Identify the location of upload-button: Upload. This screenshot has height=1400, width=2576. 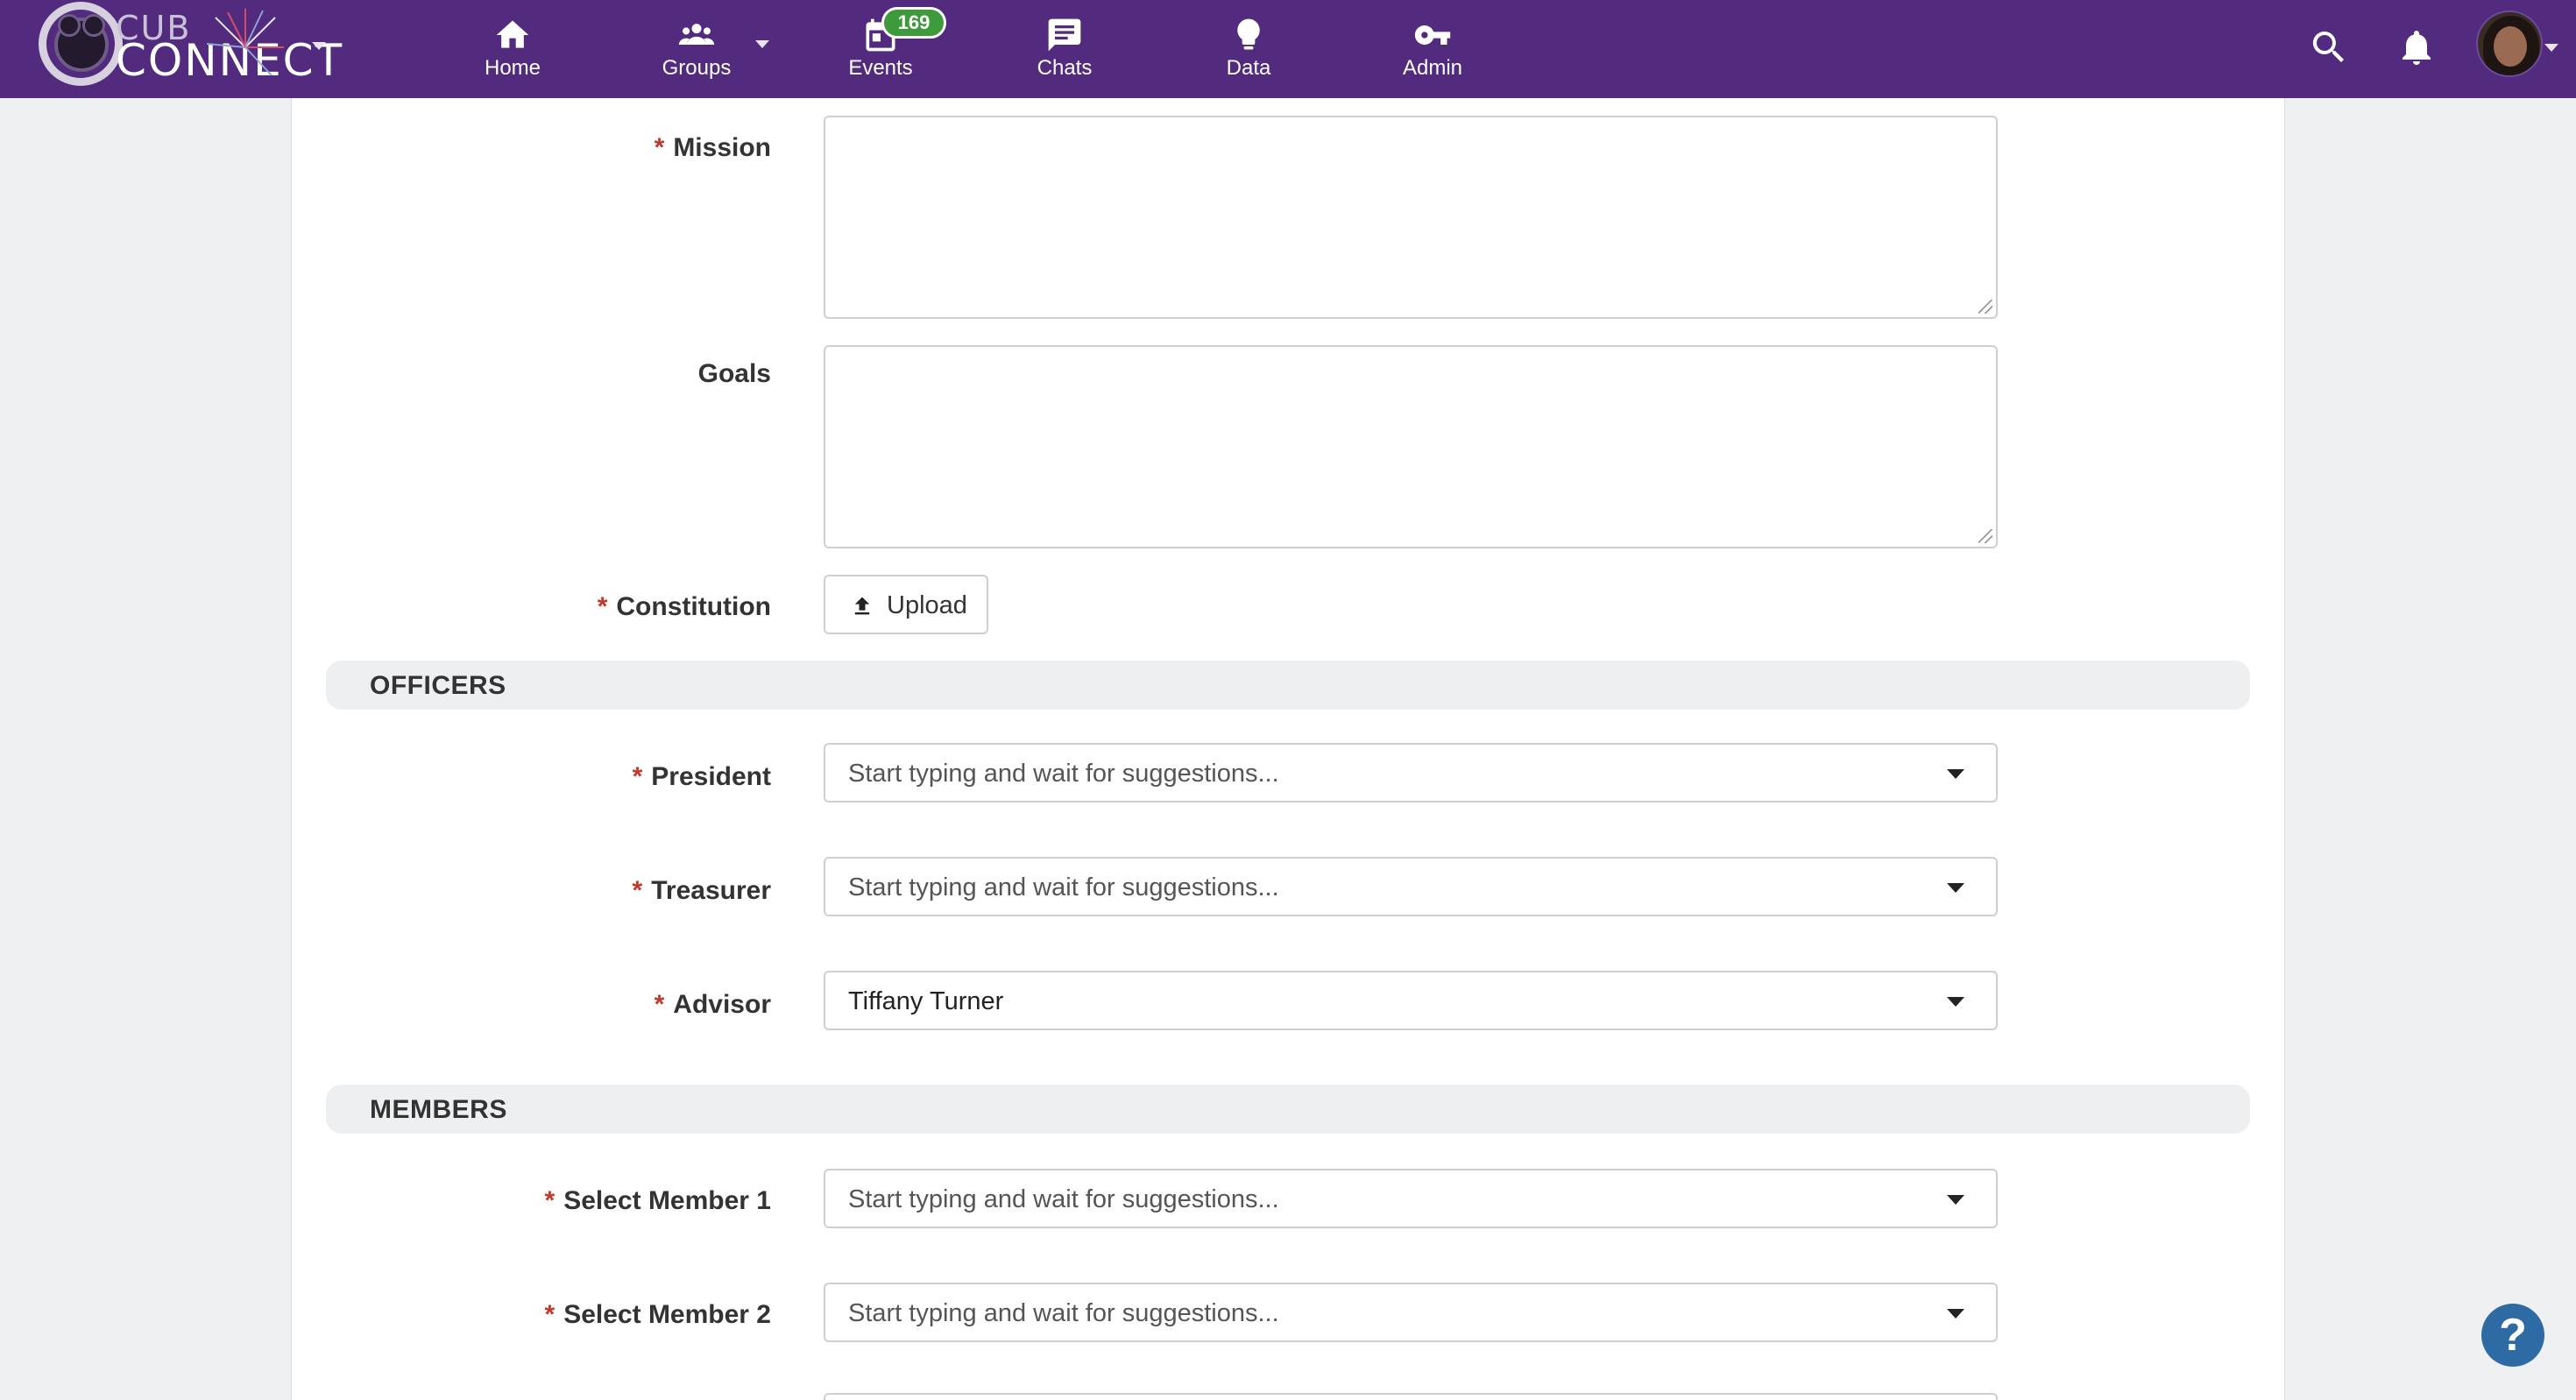
(906, 604).